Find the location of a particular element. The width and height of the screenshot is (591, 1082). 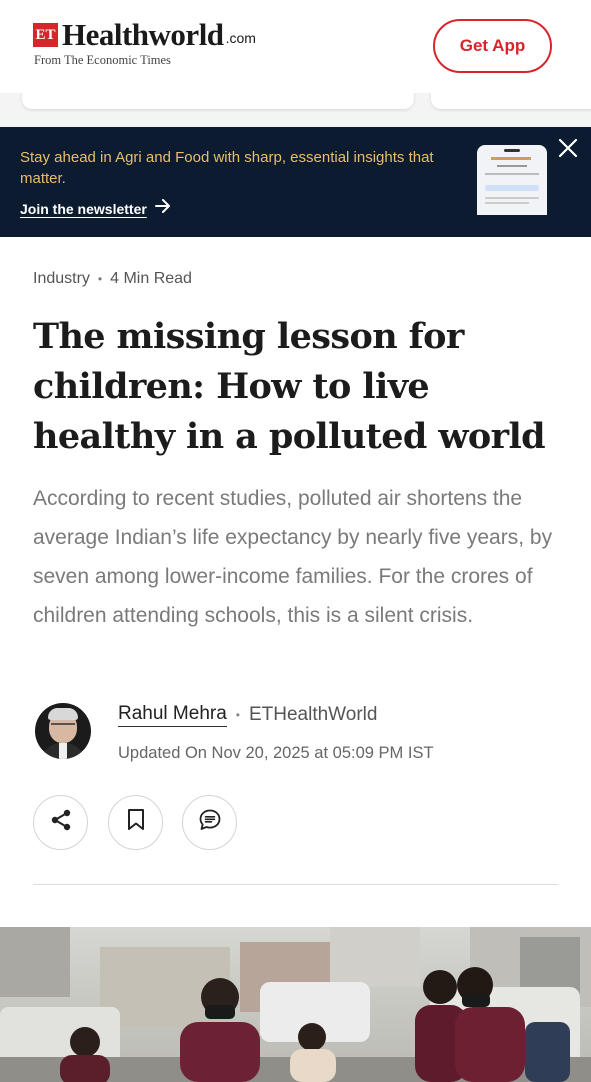

close-icon is located at coordinates (568, 149).